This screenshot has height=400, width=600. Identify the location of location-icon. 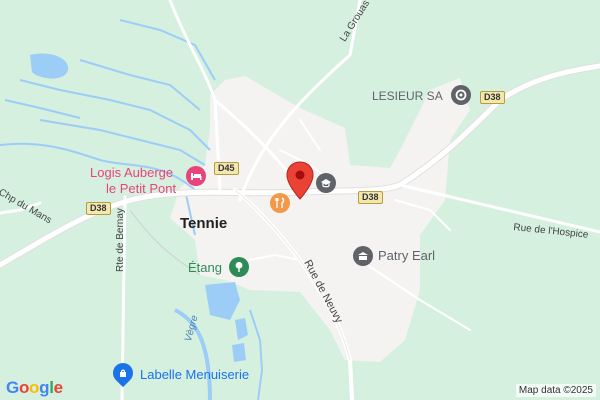
(461, 95).